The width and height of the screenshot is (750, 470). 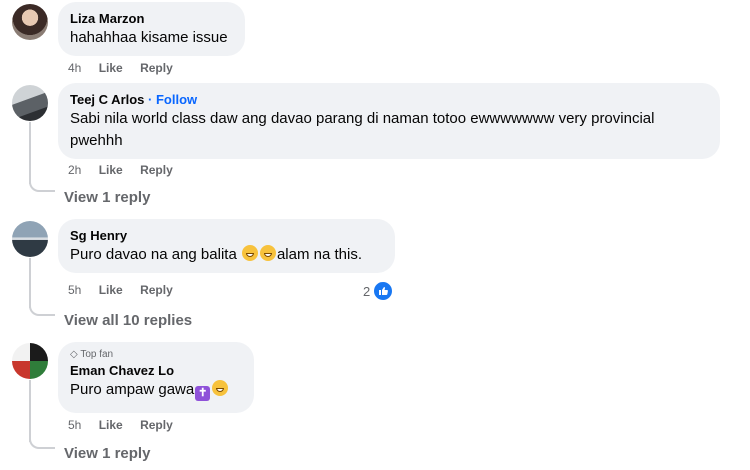 What do you see at coordinates (226, 235) in the screenshot?
I see `comment-author: Sg Henry` at bounding box center [226, 235].